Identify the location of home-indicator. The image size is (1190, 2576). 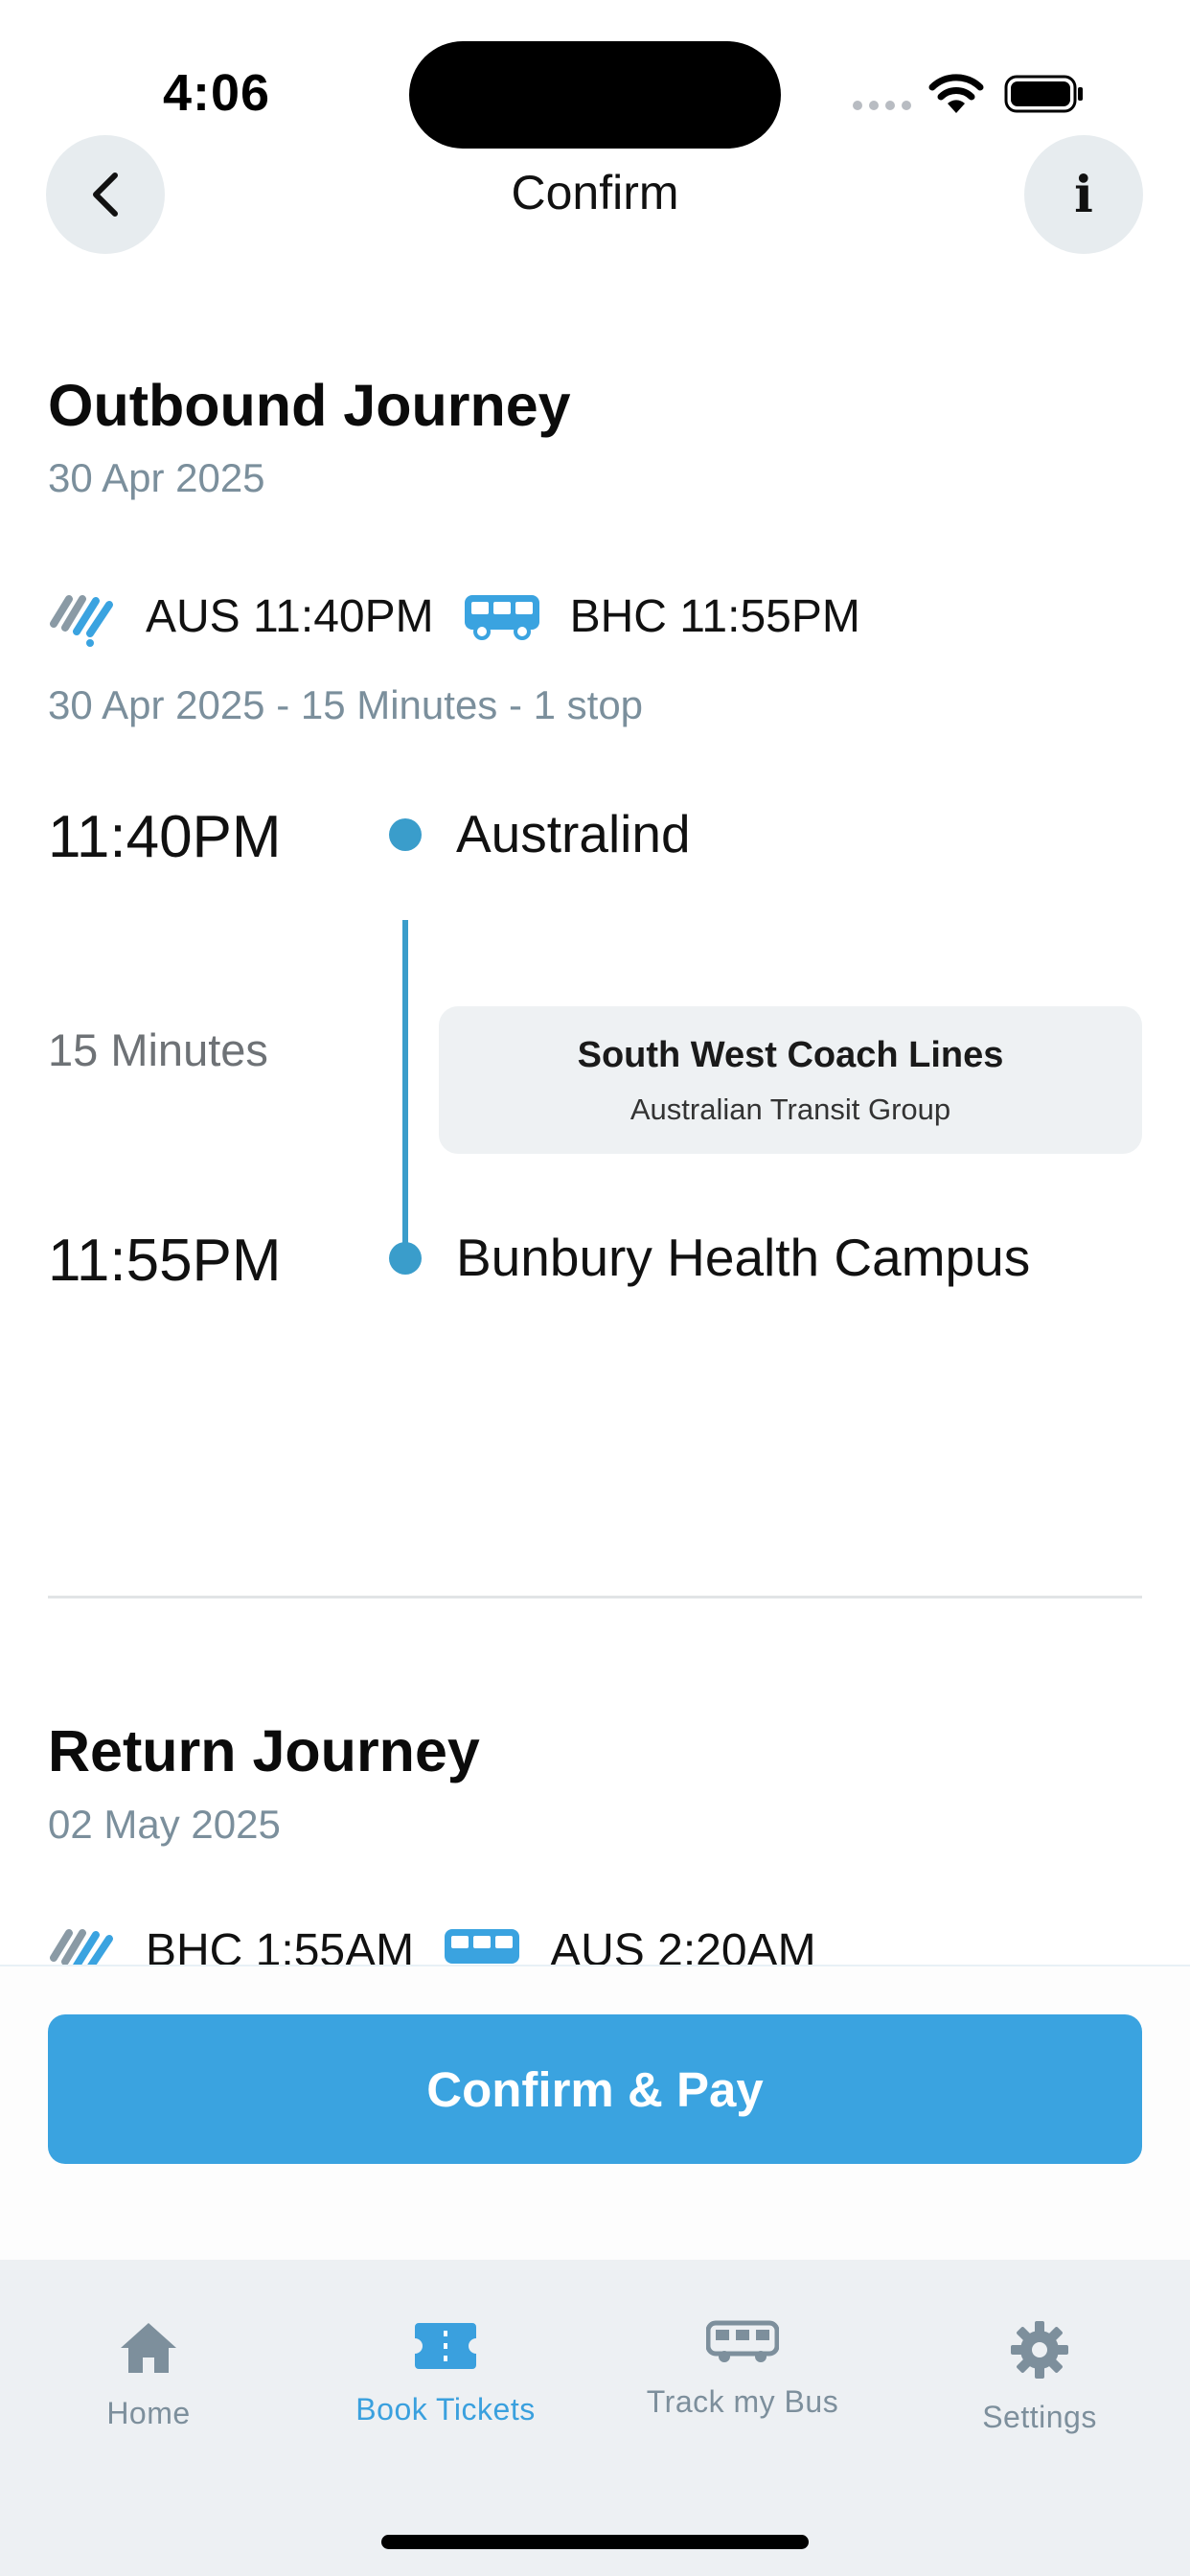
(595, 2542).